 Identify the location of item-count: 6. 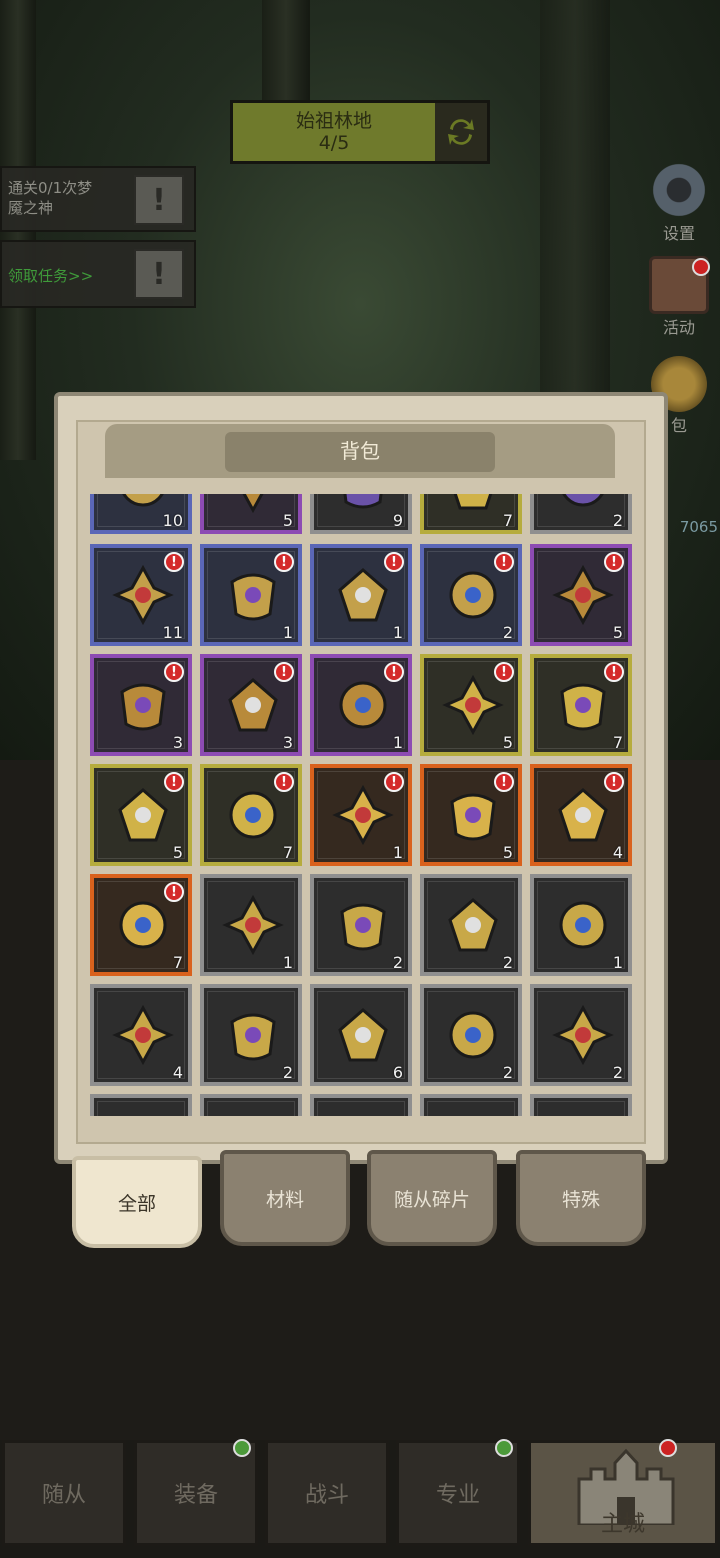
(397, 1072).